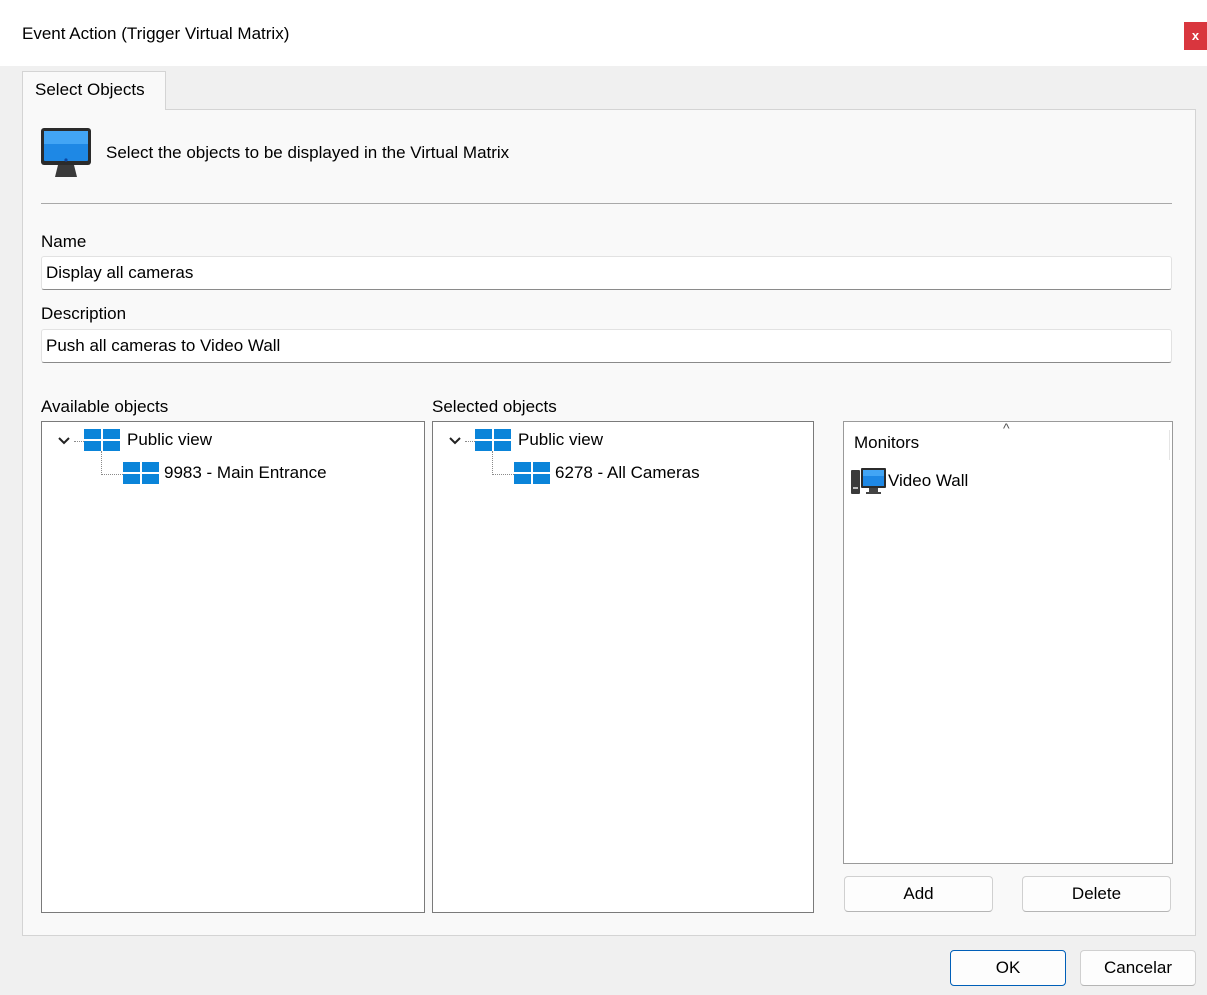 The height and width of the screenshot is (995, 1207). What do you see at coordinates (606, 273) in the screenshot?
I see `name-field: Display all cameras` at bounding box center [606, 273].